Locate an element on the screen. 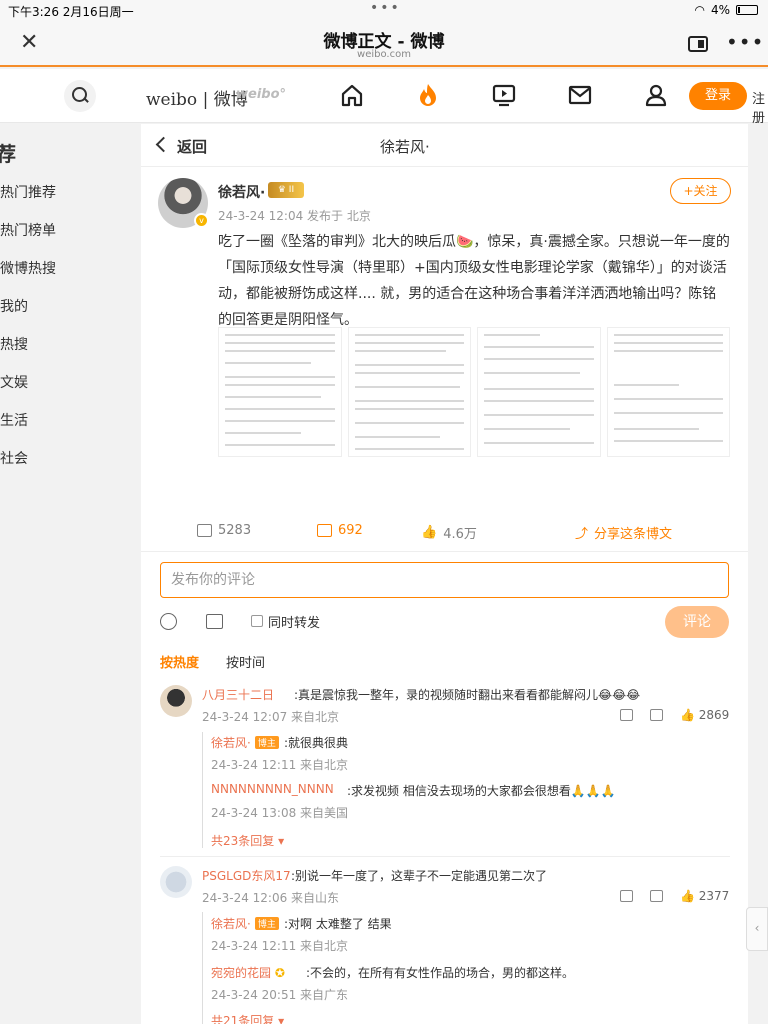 The image size is (768, 1024). like-button: 👍 4.6万 is located at coordinates (449, 532).